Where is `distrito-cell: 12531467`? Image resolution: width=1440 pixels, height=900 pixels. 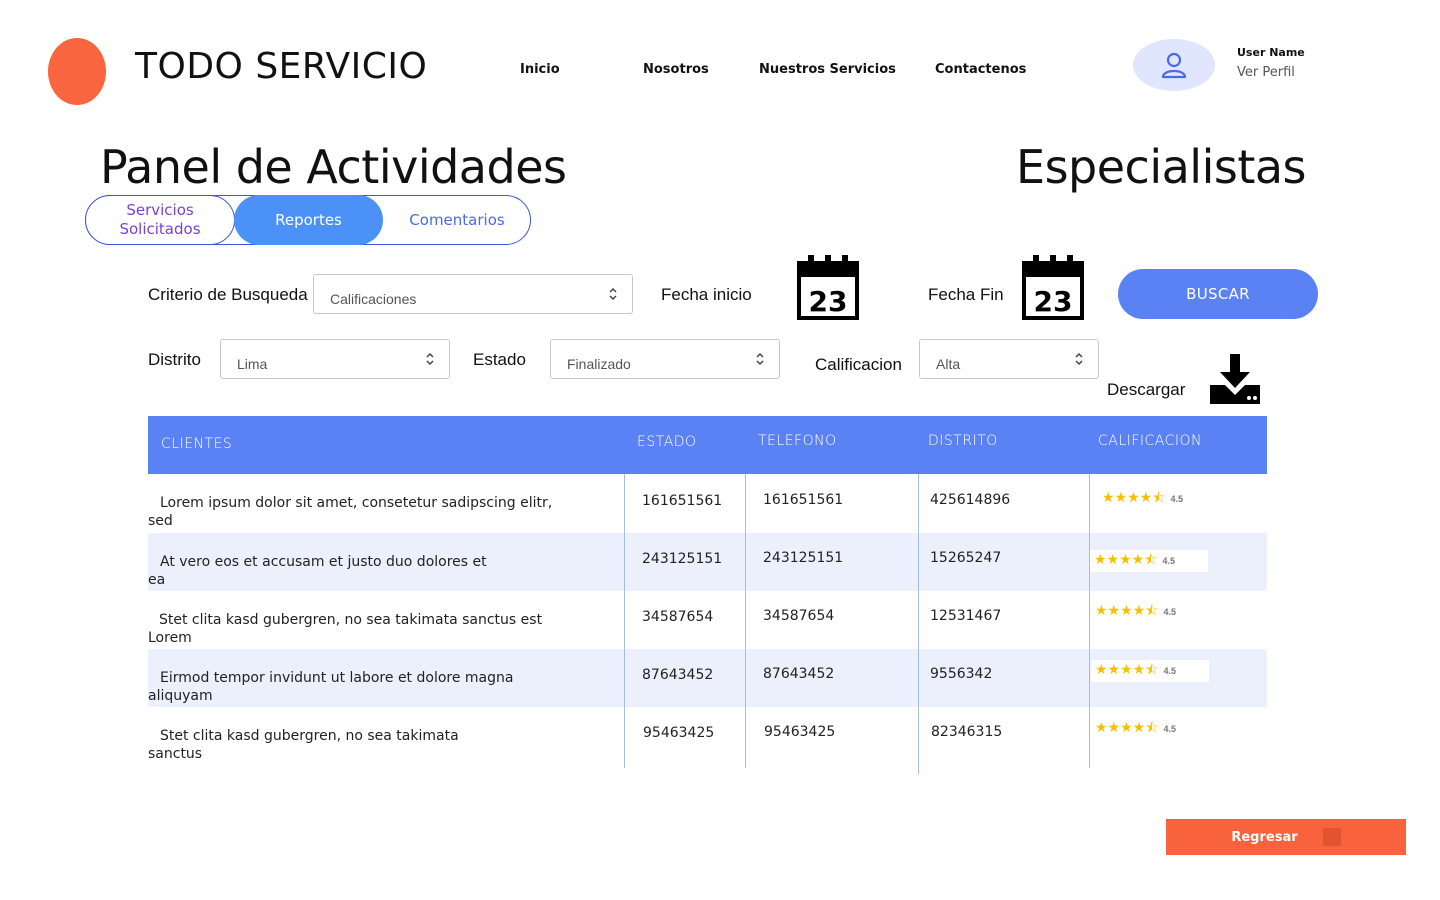
distrito-cell: 12531467 is located at coordinates (966, 616).